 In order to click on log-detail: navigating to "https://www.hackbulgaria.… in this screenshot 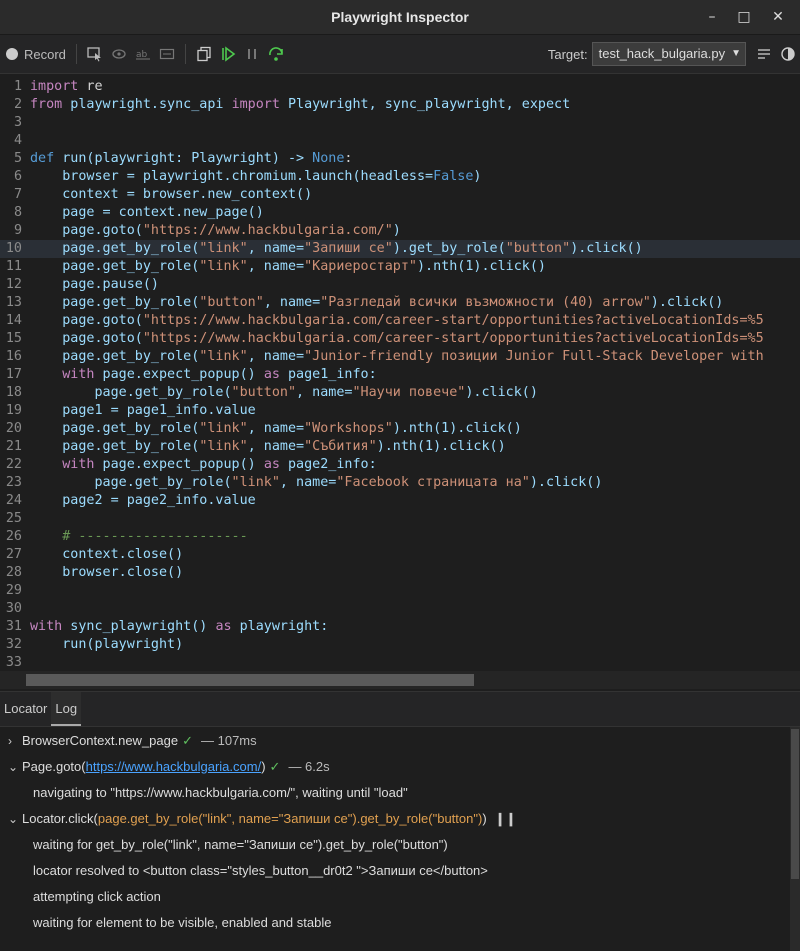, I will do `click(220, 792)`.